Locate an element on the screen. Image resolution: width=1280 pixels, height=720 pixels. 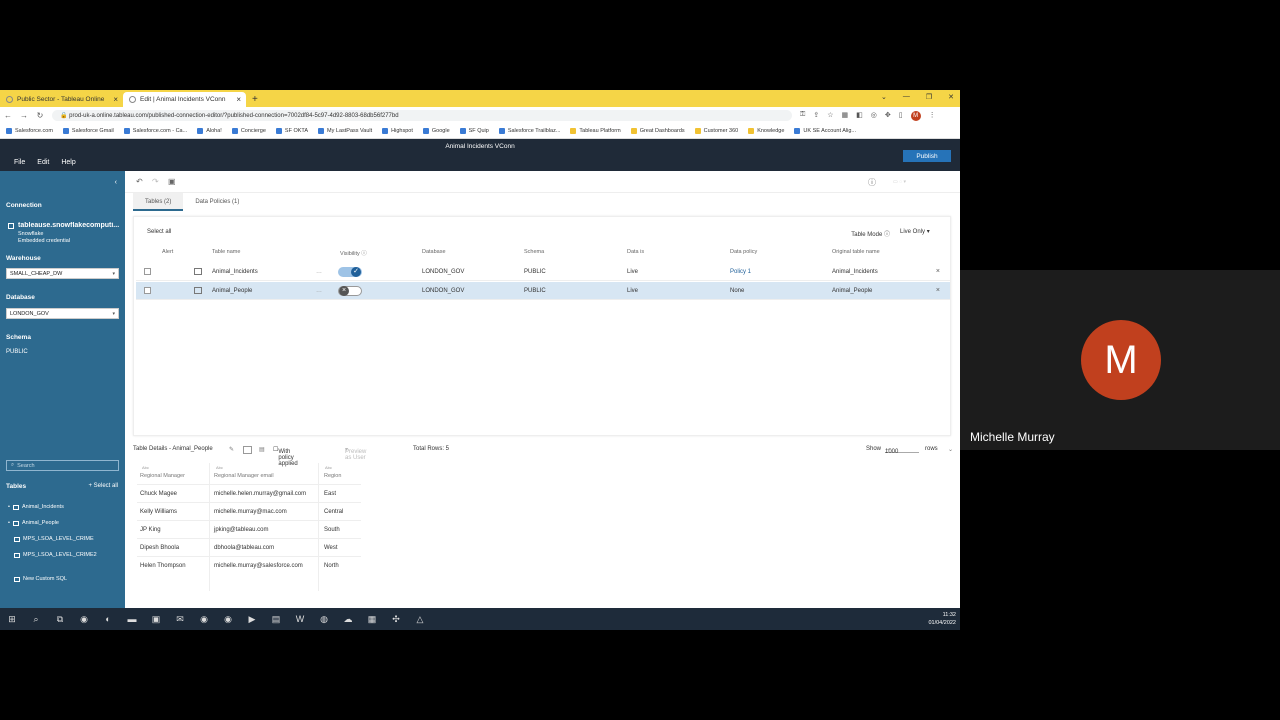
data-column-header: Regional Manager email is located at coordinates (244, 476).